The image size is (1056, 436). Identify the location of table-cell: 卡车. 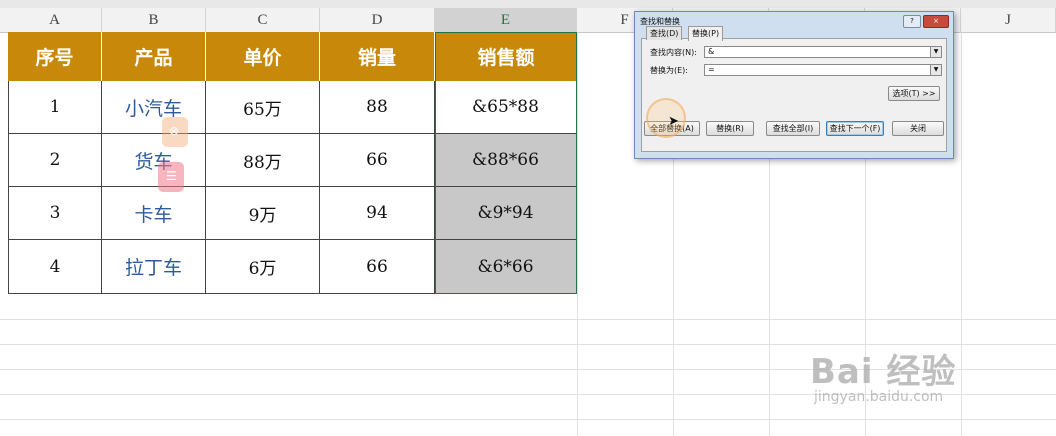
(154, 213).